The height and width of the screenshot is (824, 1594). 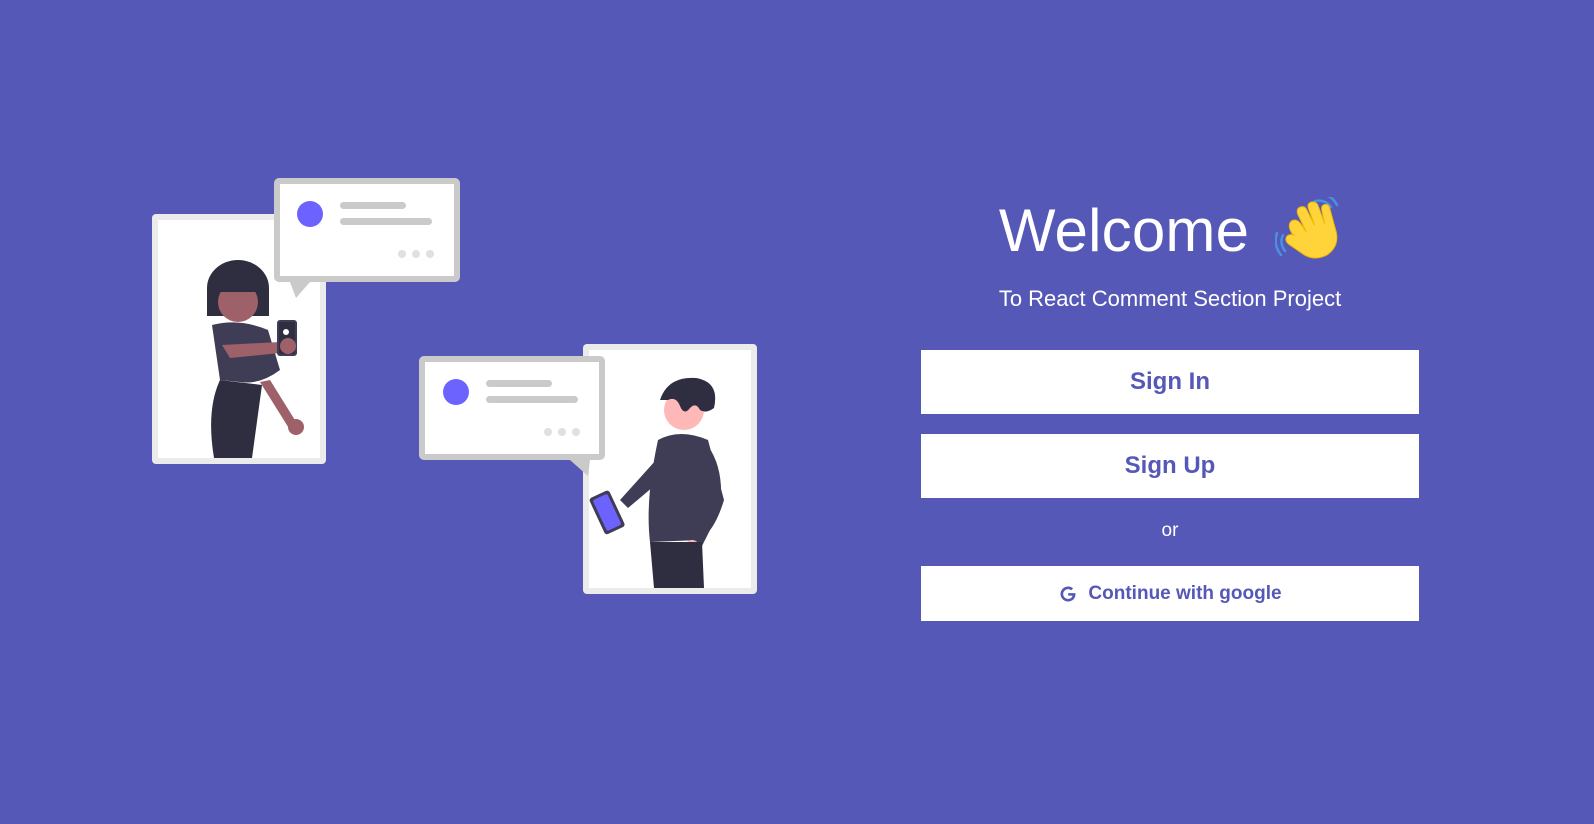 What do you see at coordinates (1170, 530) in the screenshot?
I see `or-divider-text: or` at bounding box center [1170, 530].